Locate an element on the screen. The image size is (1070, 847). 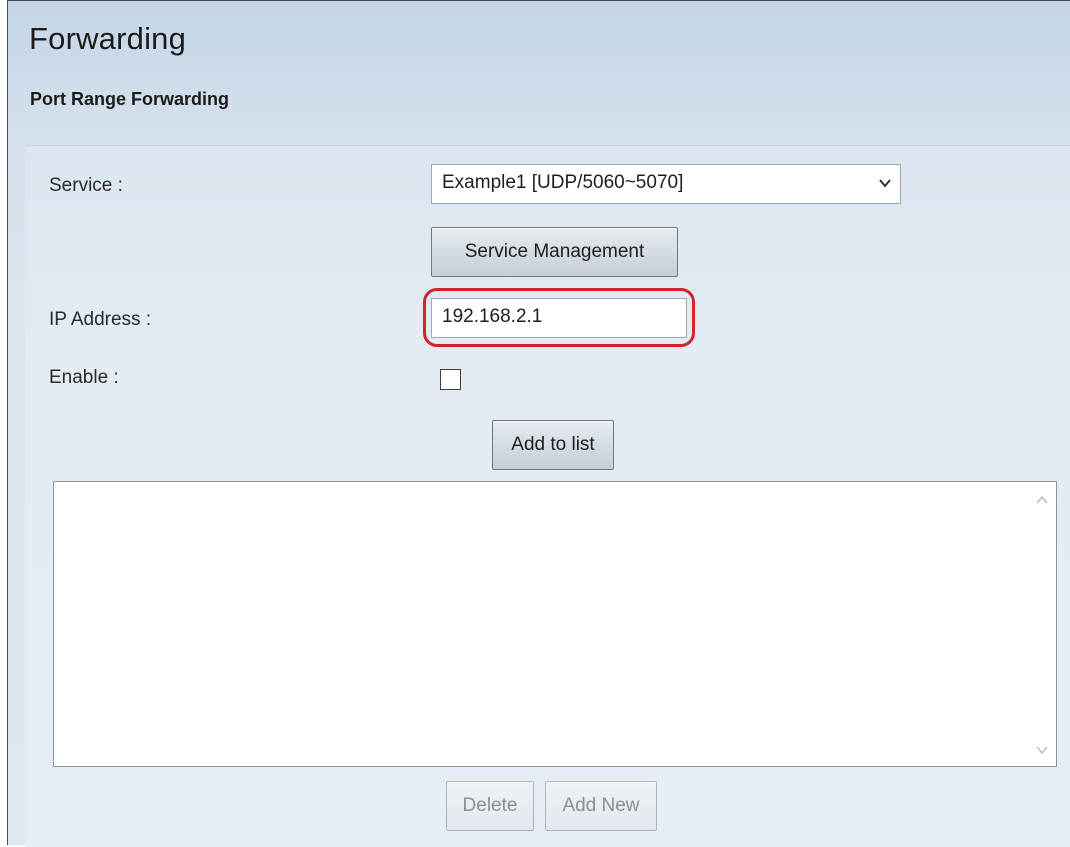
delete-button-label: Delete is located at coordinates (490, 805).